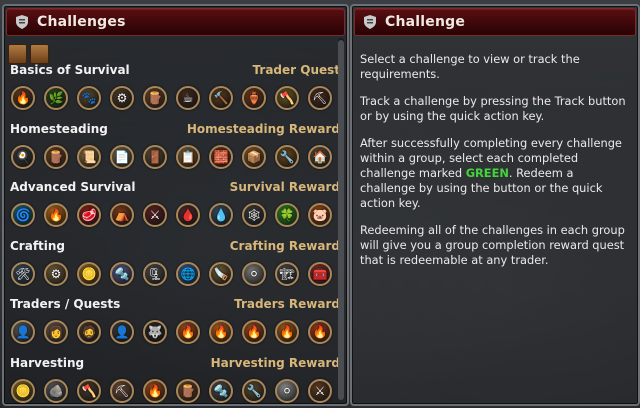 The width and height of the screenshot is (640, 408). I want to click on challenge-icon: 👩, so click(56, 332).